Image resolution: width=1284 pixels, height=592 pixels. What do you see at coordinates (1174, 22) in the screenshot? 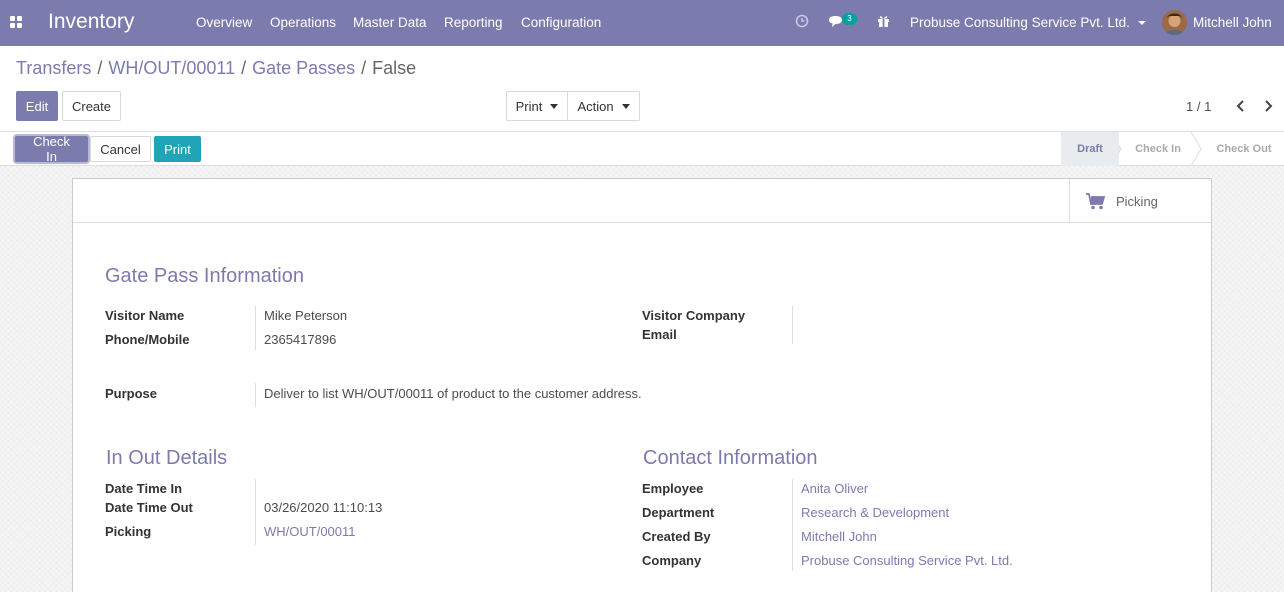
I see `user-avatar` at bounding box center [1174, 22].